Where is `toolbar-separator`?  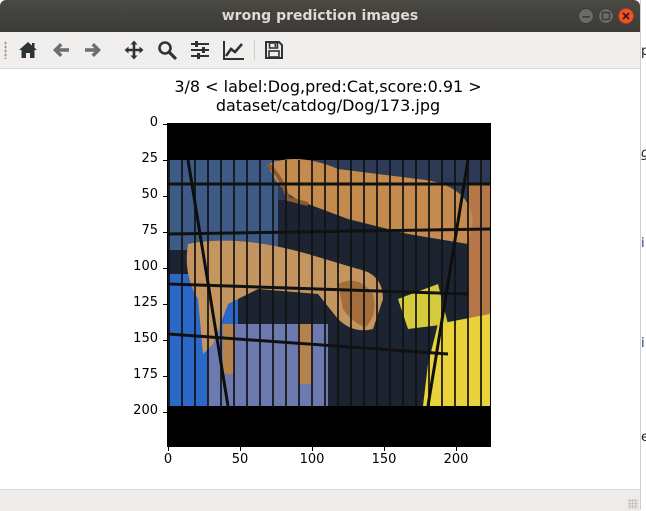
toolbar-separator is located at coordinates (254, 50).